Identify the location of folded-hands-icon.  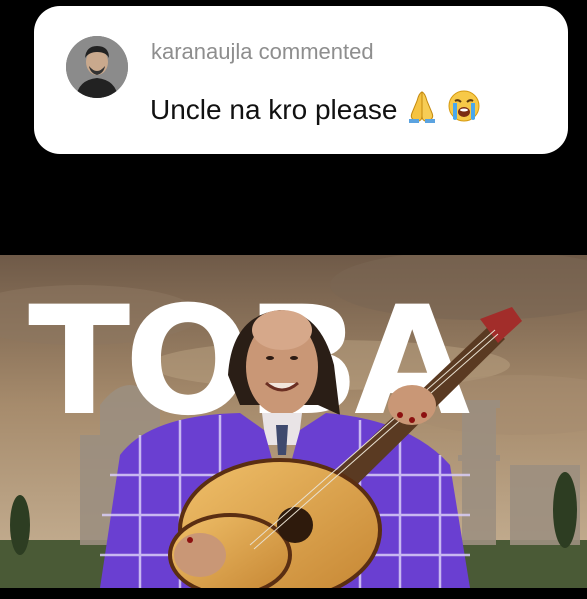
(422, 109).